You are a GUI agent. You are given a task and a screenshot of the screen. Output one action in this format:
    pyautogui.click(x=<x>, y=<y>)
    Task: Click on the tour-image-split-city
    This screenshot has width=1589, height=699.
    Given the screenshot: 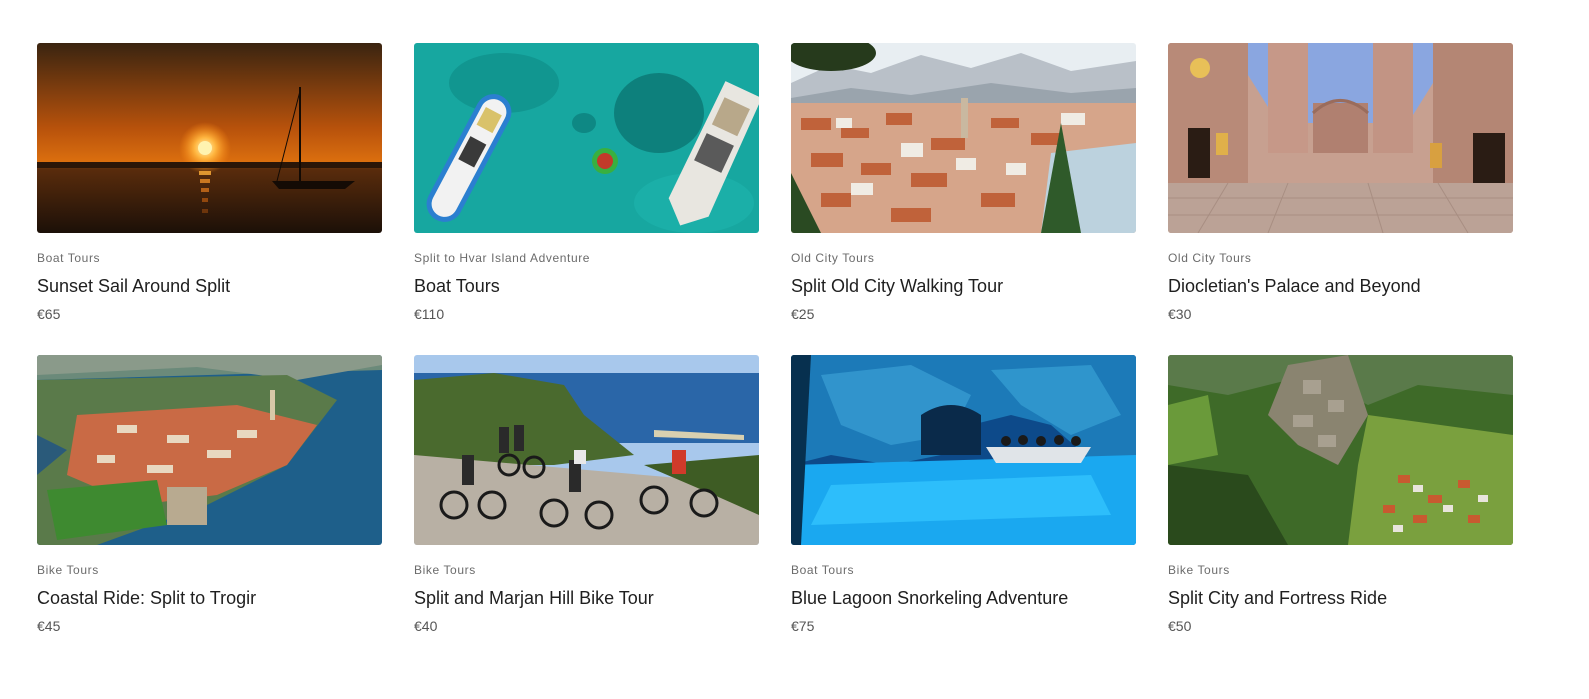 What is the action you would take?
    pyautogui.click(x=963, y=138)
    